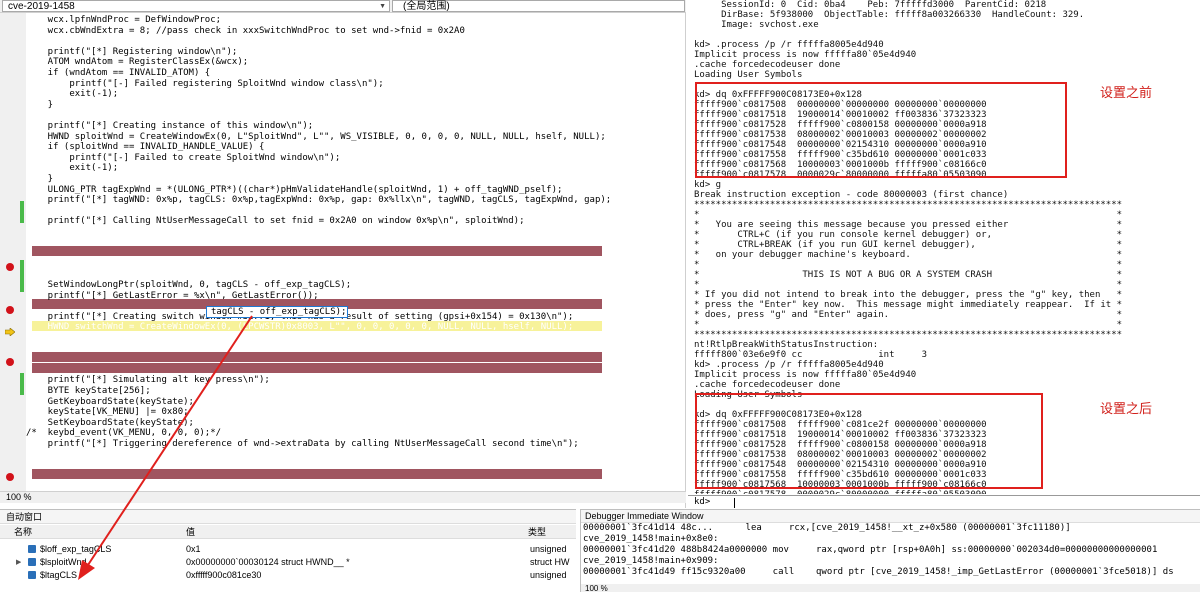  Describe the element at coordinates (145, 147) in the screenshot. I see `code-line: if (sploitWnd == INVALID_HANDLE_VALUE) {` at that location.